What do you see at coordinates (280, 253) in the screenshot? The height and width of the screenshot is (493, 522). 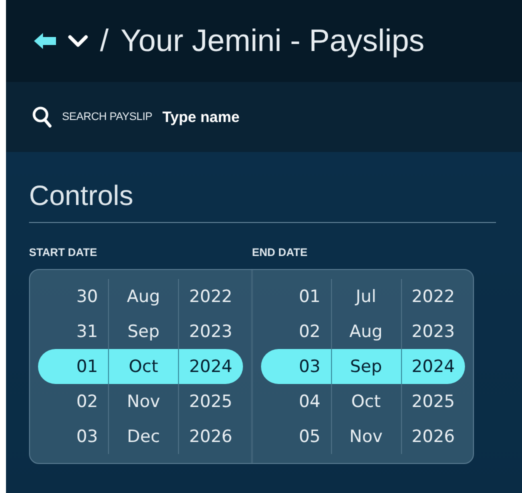 I see `date-label: END DATE` at bounding box center [280, 253].